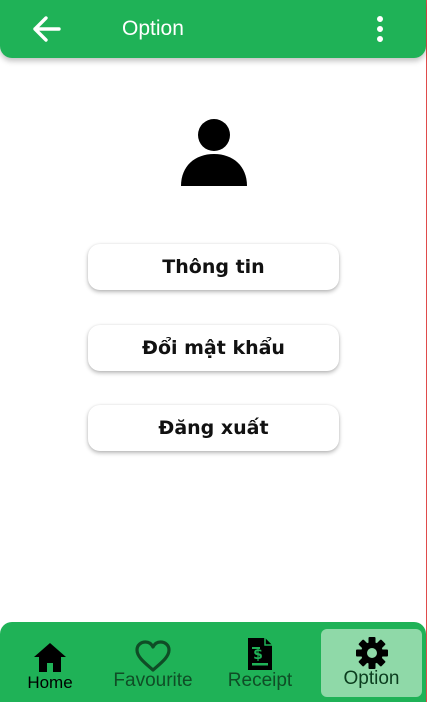  I want to click on app-bar: Option, so click(213, 29).